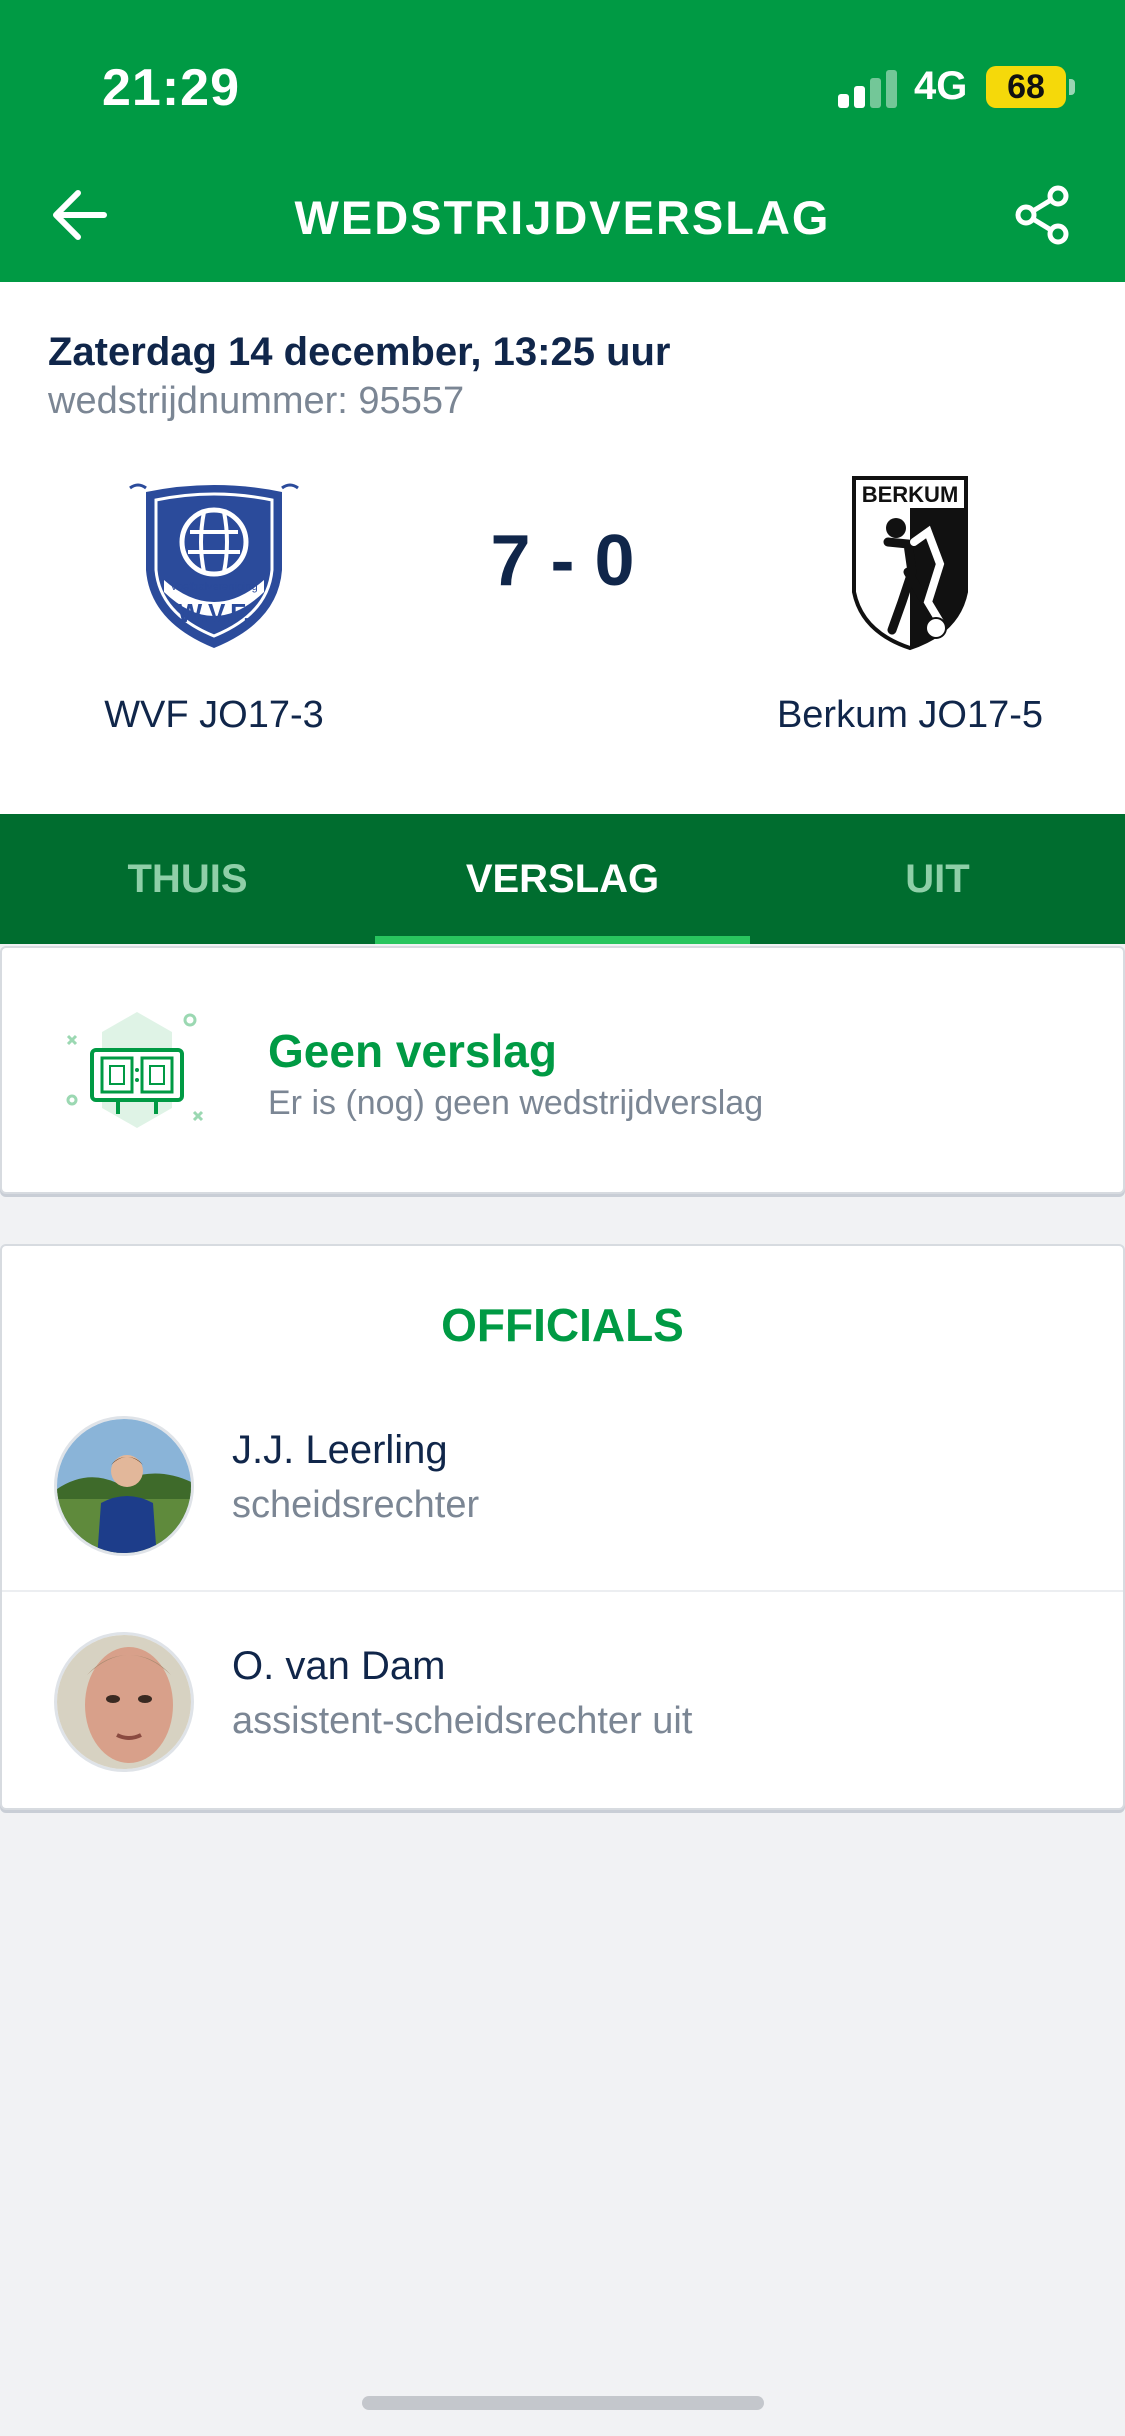  What do you see at coordinates (1026, 87) in the screenshot?
I see `battery-icon: 68` at bounding box center [1026, 87].